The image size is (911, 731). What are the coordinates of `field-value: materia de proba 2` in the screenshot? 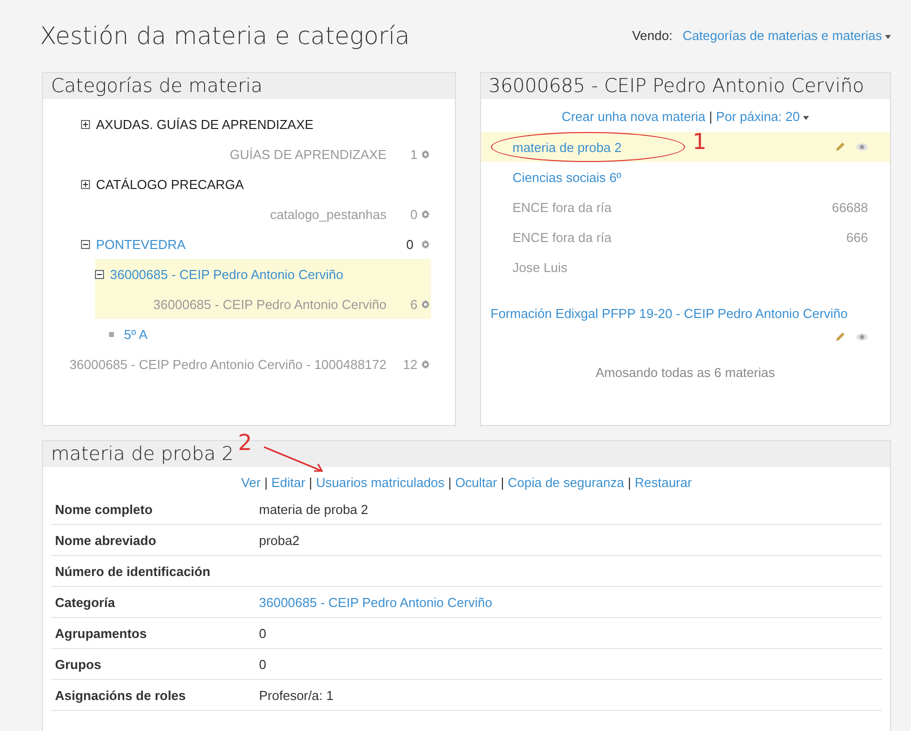 It's located at (313, 509).